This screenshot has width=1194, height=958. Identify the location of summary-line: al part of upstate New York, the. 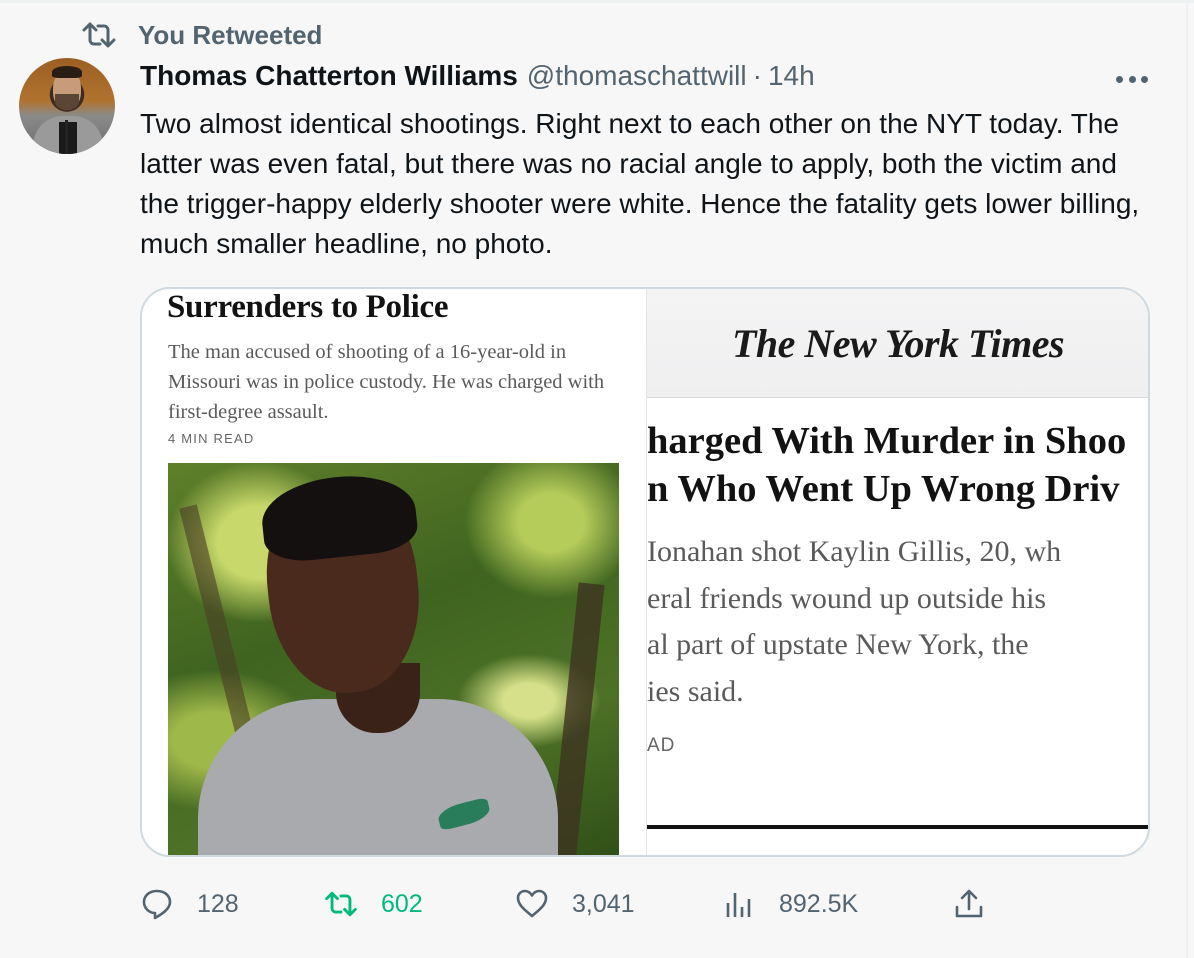
(838, 644).